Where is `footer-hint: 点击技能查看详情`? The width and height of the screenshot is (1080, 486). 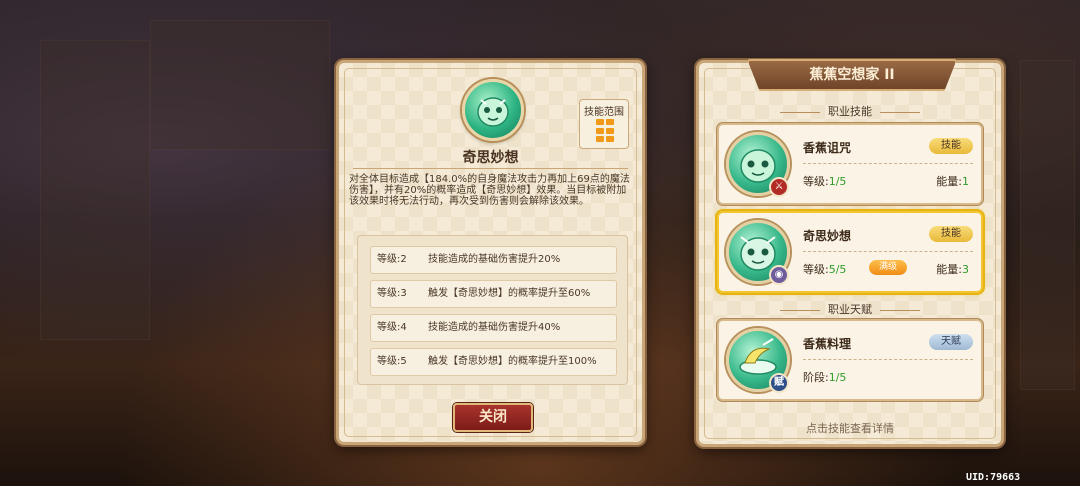 footer-hint: 点击技能查看详情 is located at coordinates (850, 428).